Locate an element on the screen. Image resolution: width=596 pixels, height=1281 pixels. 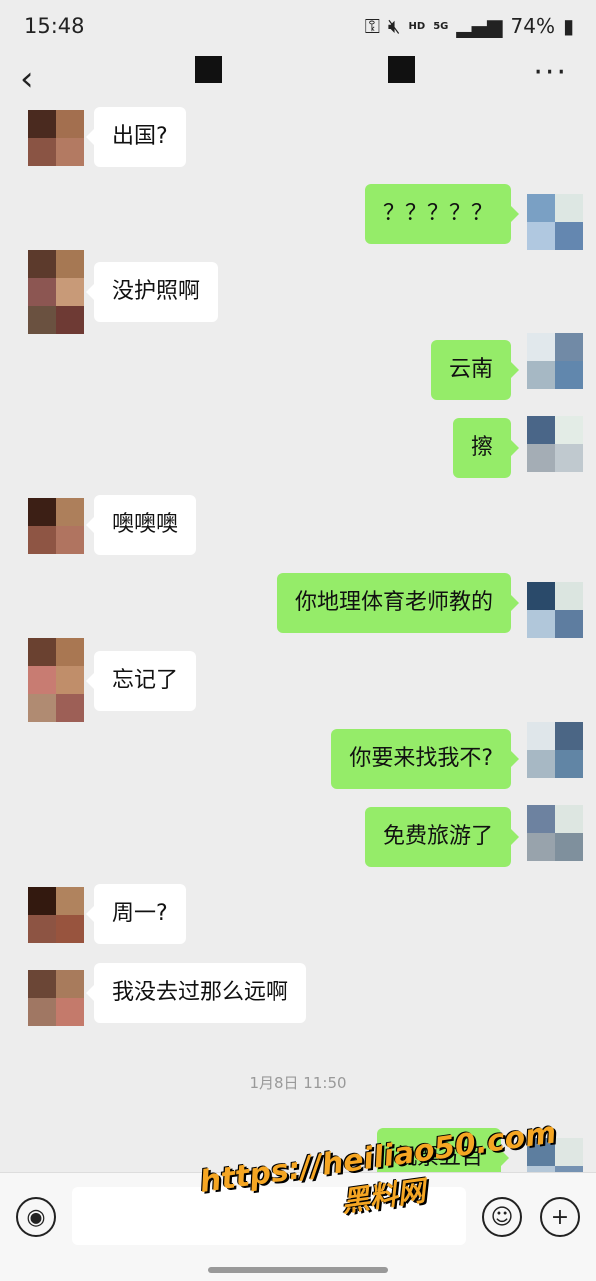
title-redaction-left is located at coordinates (208, 69).